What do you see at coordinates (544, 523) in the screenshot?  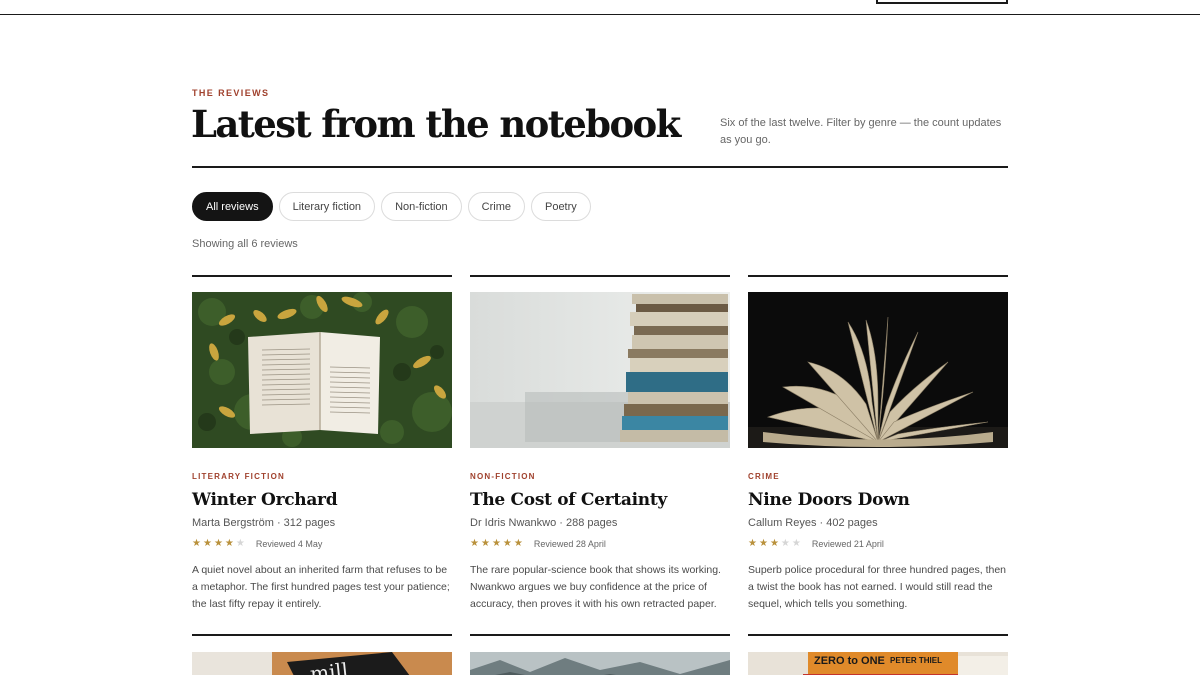 I see `review-author-pages: Dr Idris Nwankwo · 288 pages` at bounding box center [544, 523].